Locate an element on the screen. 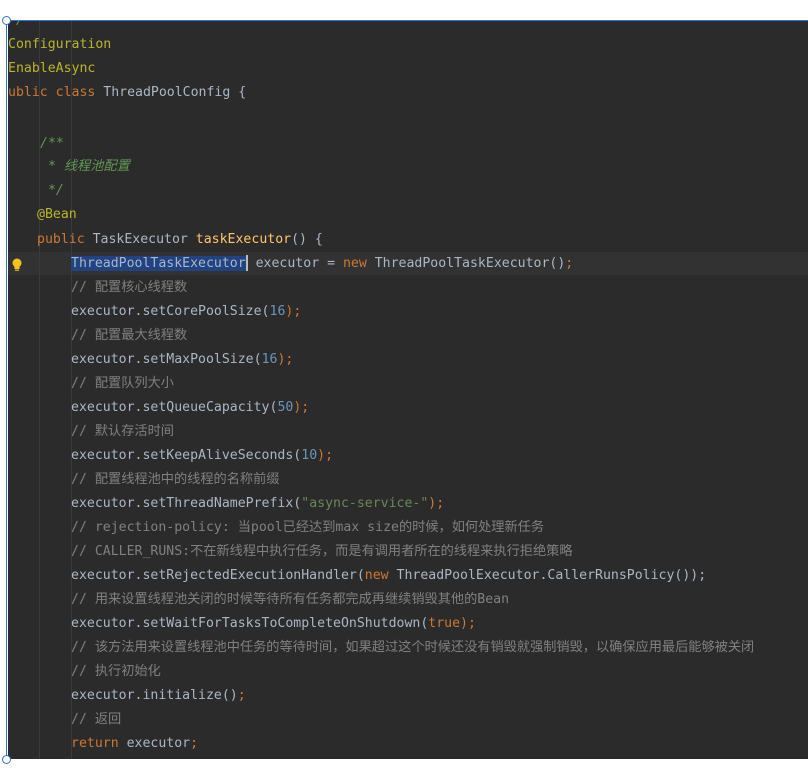  code-comment: // 配置核心线程数 is located at coordinates (129, 287).